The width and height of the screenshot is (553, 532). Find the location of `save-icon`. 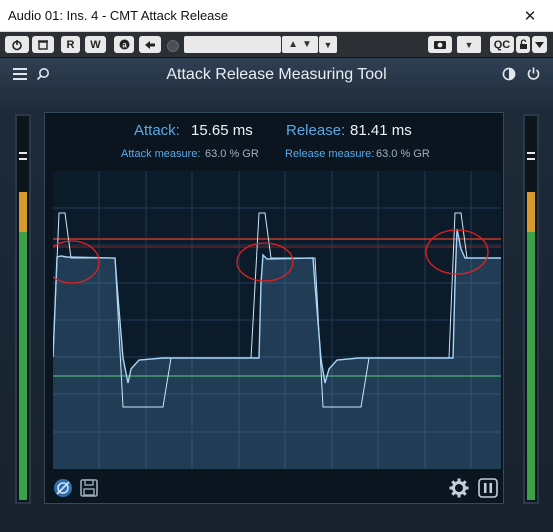

save-icon is located at coordinates (89, 488).